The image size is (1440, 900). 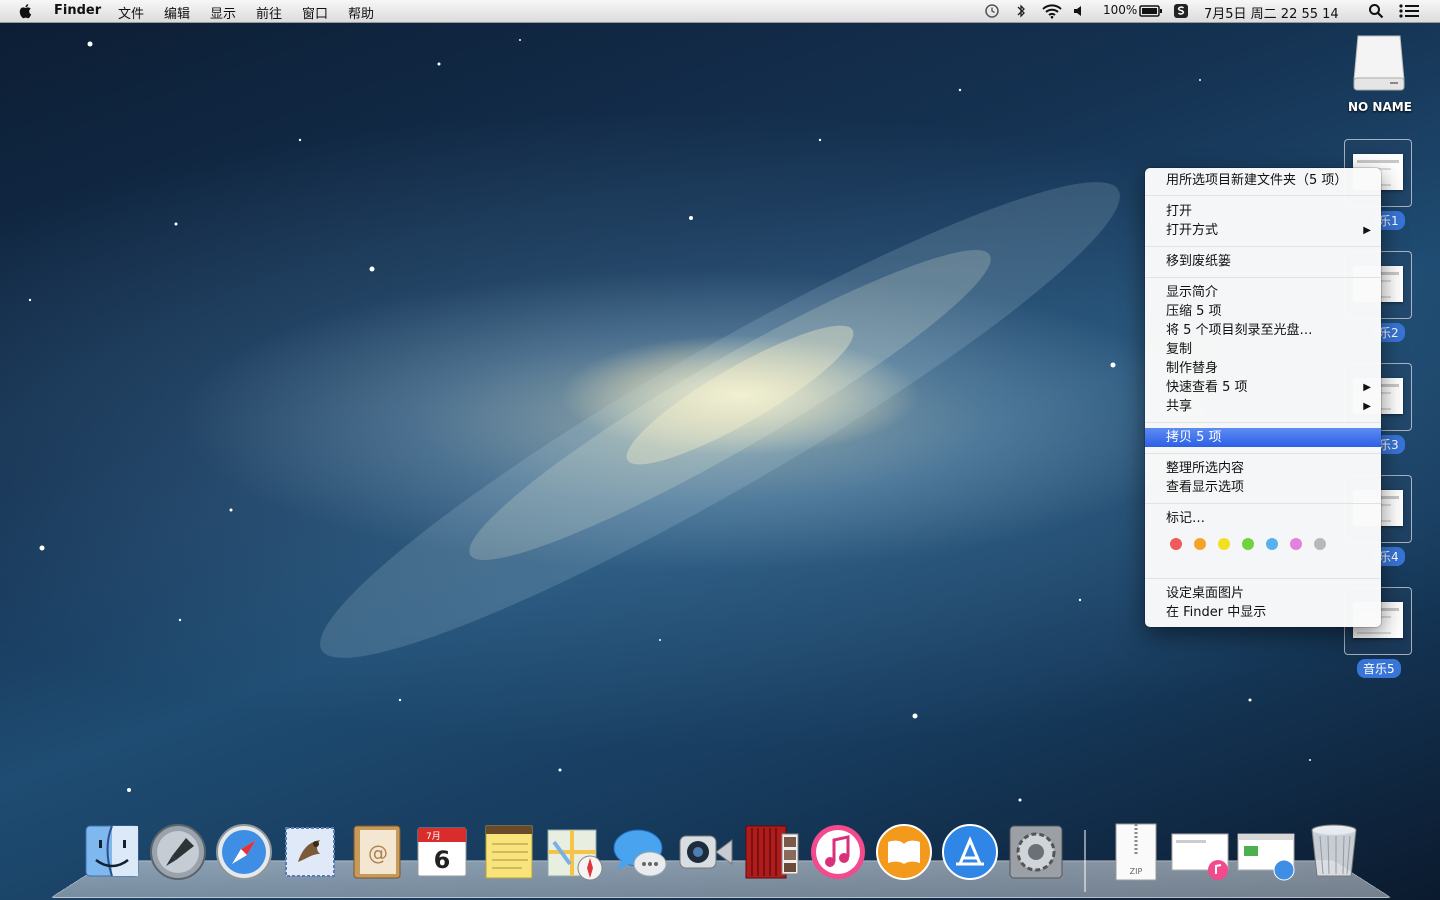 I want to click on dock-photo-booth, so click(x=772, y=852).